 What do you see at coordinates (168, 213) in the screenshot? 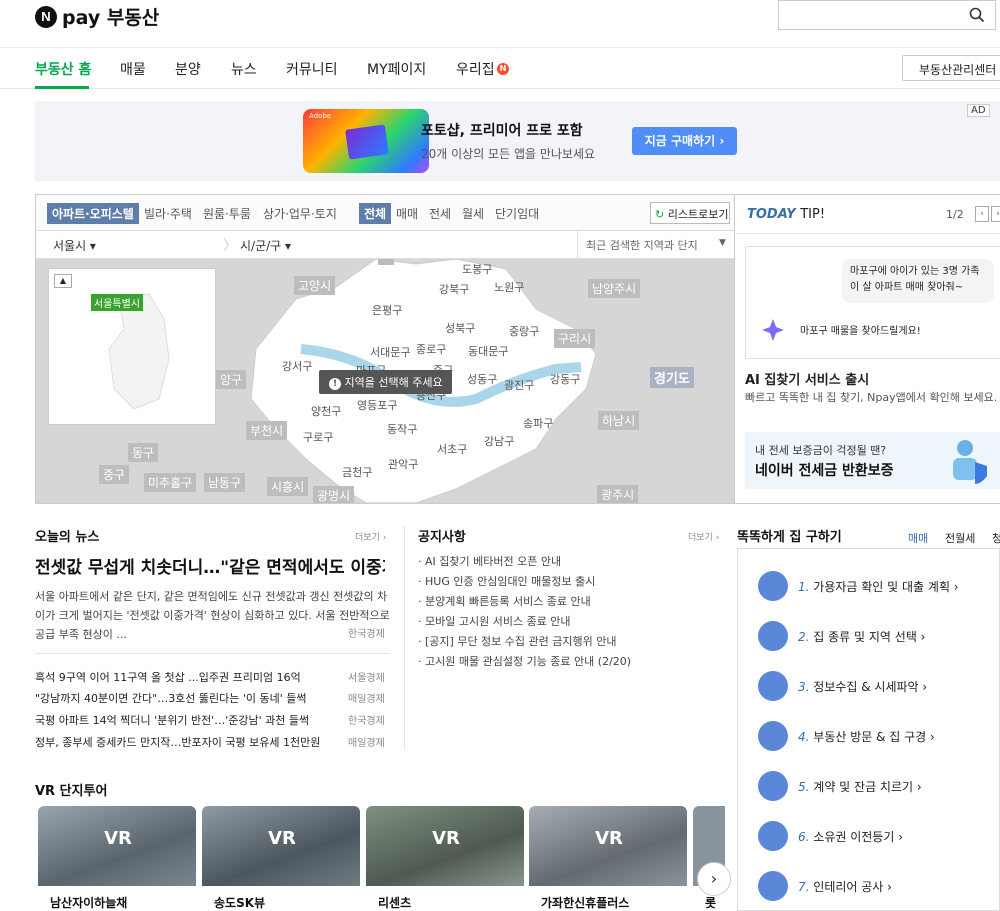
I see `tab-villa: 빌라·주택` at bounding box center [168, 213].